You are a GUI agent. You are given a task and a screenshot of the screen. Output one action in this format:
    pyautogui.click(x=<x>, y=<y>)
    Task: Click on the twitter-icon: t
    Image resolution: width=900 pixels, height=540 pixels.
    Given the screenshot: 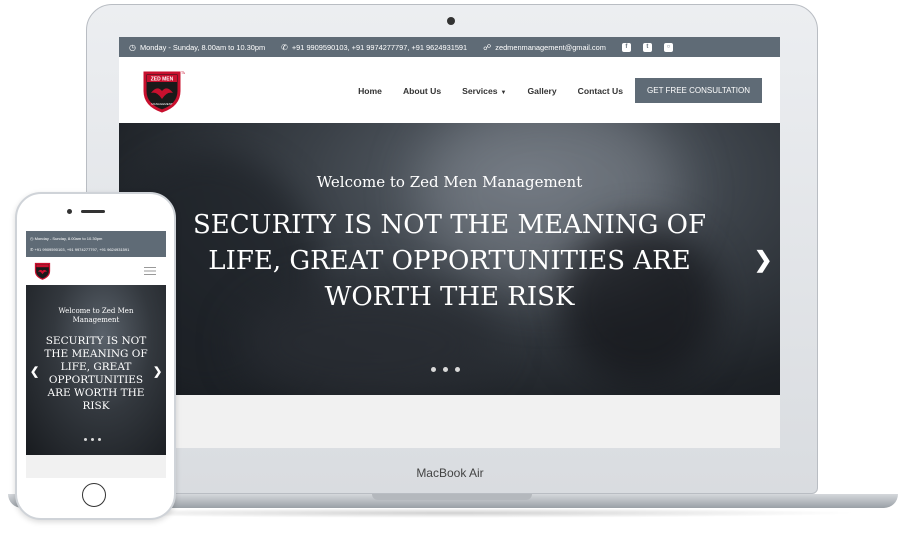 What is the action you would take?
    pyautogui.click(x=647, y=47)
    